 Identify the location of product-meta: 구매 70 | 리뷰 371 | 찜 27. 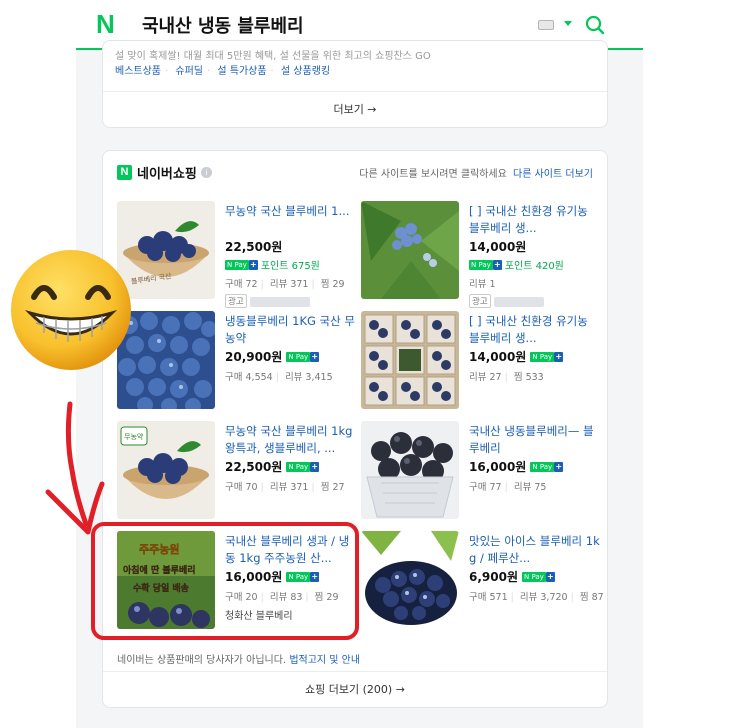
(285, 487).